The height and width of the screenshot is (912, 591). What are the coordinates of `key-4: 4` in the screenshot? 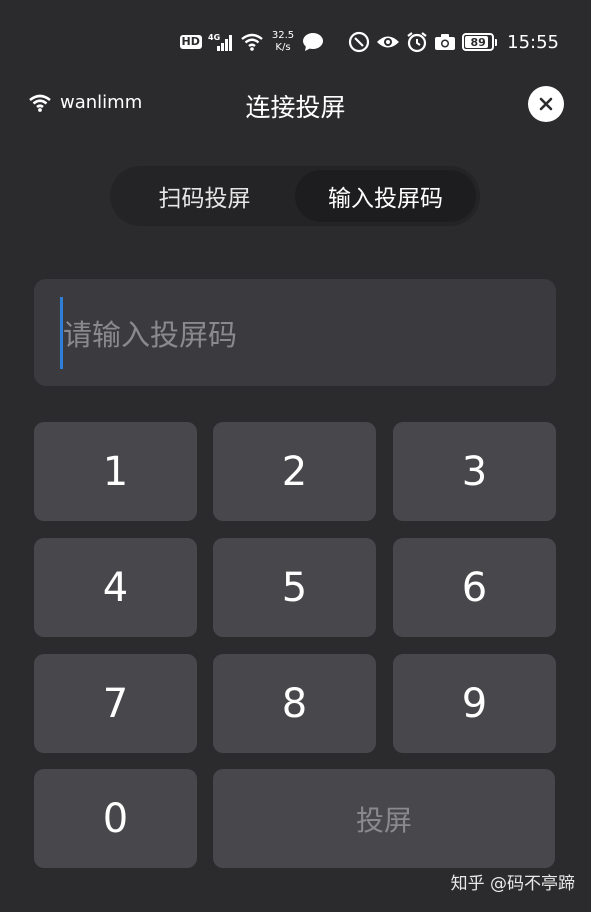 It's located at (115, 587).